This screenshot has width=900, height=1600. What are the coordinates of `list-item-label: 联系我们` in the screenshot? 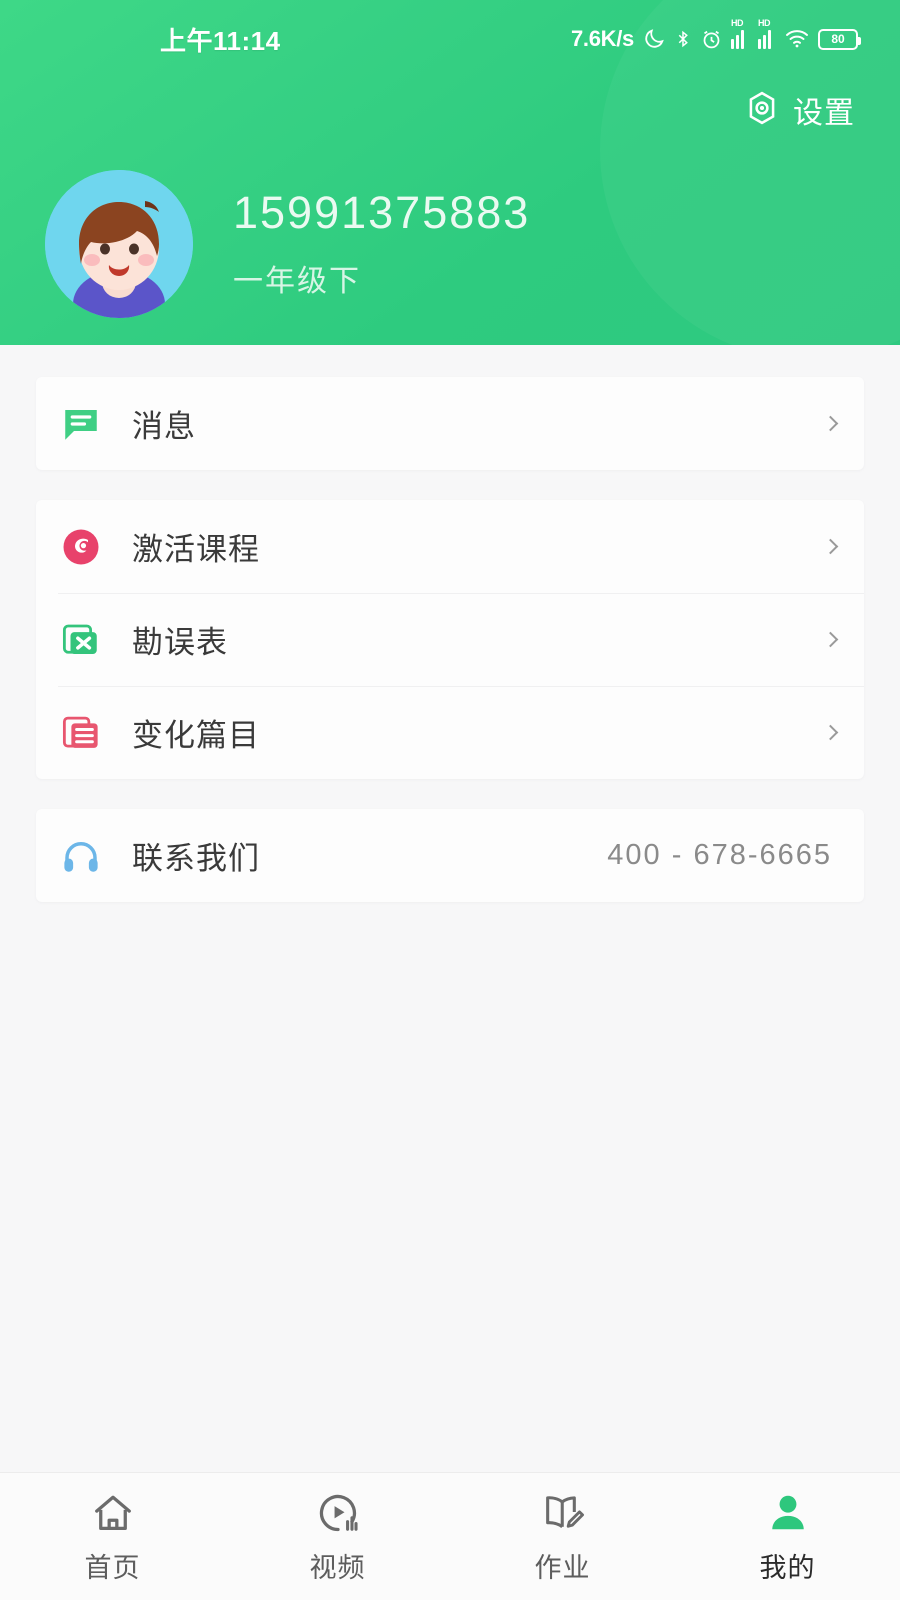 It's located at (196, 858).